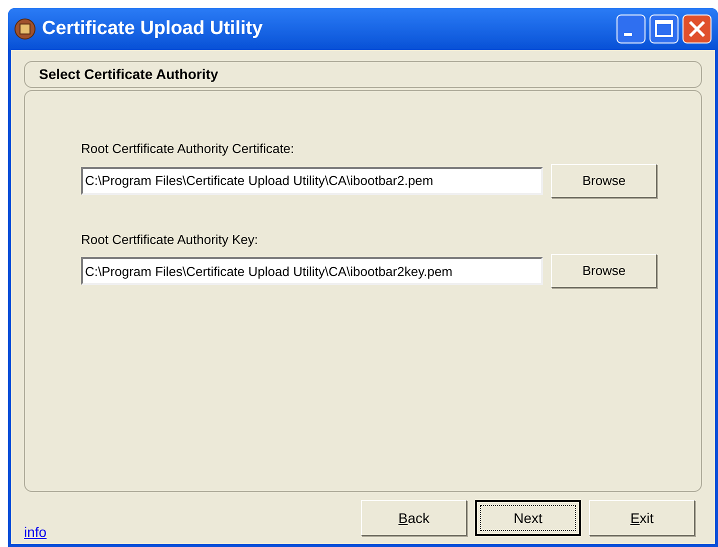  What do you see at coordinates (170, 239) in the screenshot?
I see `field-label: Root Certfificate Authority Key:` at bounding box center [170, 239].